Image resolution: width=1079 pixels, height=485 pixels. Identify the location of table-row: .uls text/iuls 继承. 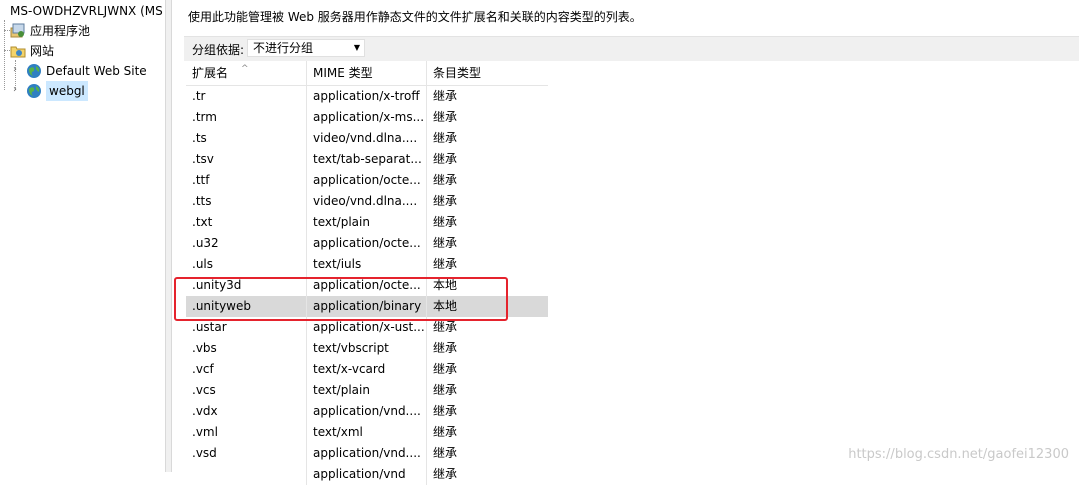
(367, 264).